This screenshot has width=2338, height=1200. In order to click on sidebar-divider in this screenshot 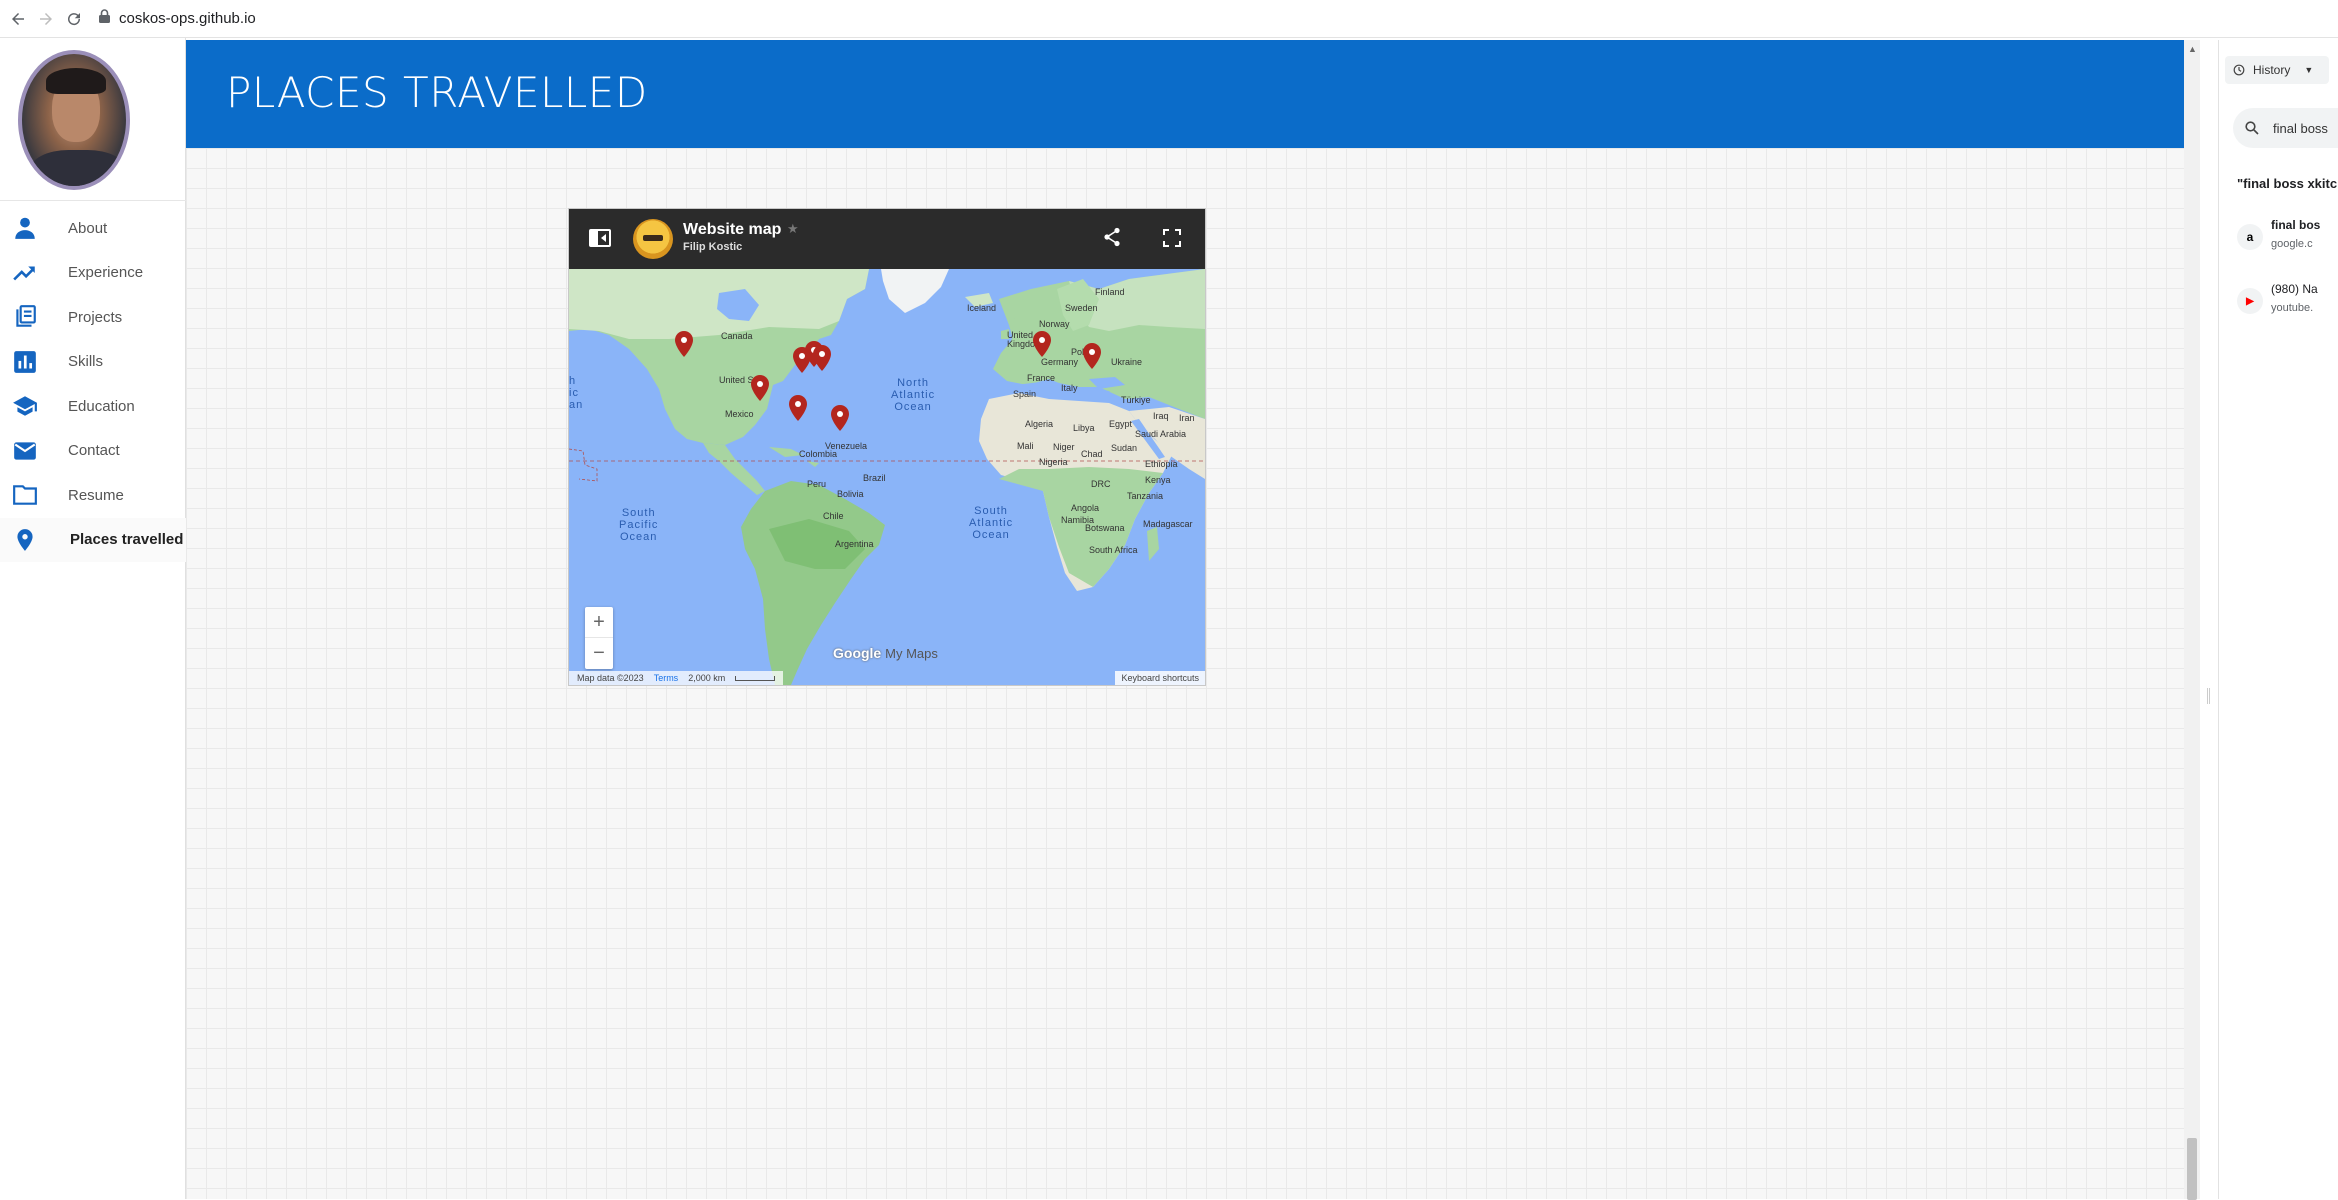, I will do `click(93, 200)`.